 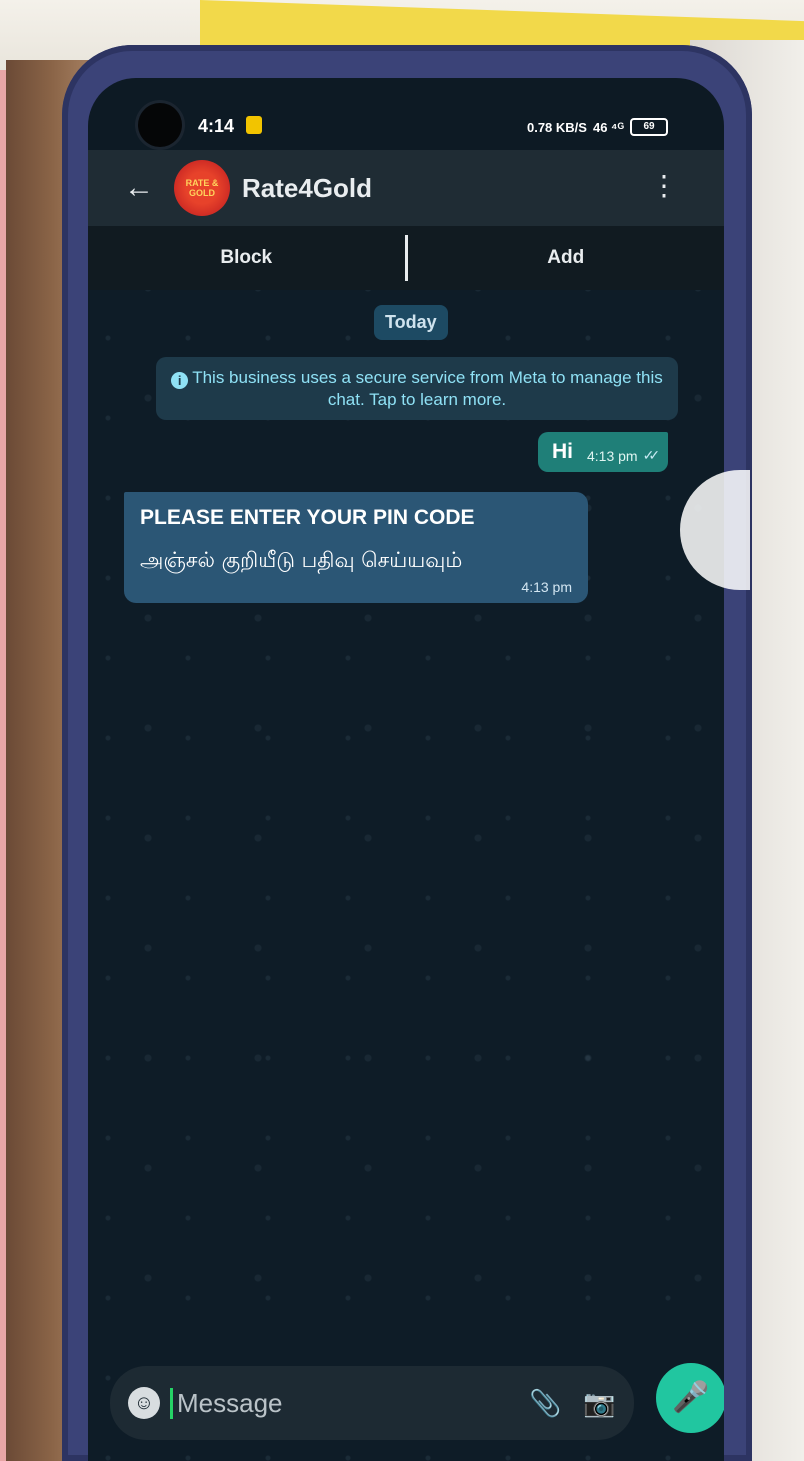 What do you see at coordinates (144, 1403) in the screenshot?
I see `emoji-icon: ☺` at bounding box center [144, 1403].